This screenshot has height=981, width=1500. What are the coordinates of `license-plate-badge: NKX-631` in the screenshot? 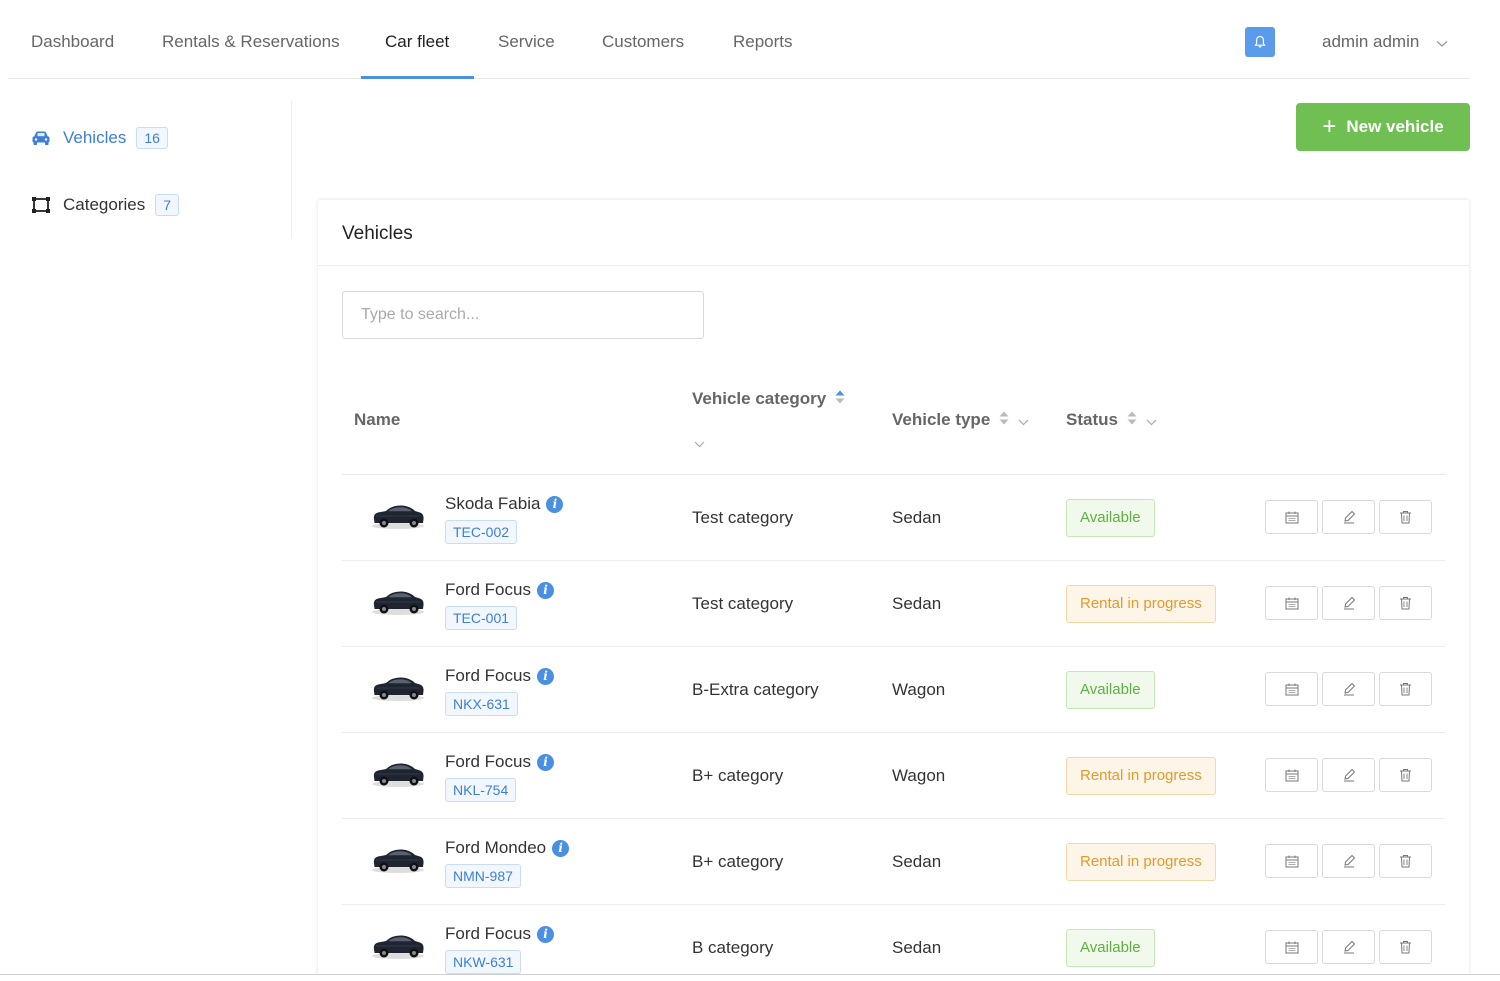 It's located at (481, 704).